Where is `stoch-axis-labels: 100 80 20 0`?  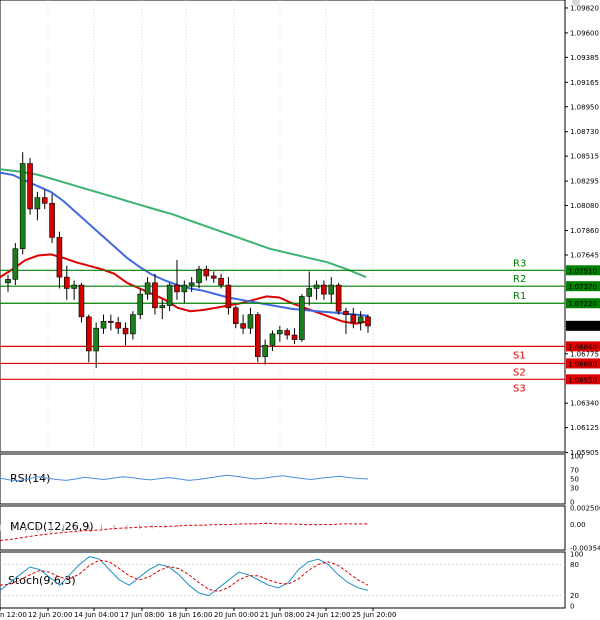
stoch-axis-labels: 100 80 20 0 is located at coordinates (576, 581).